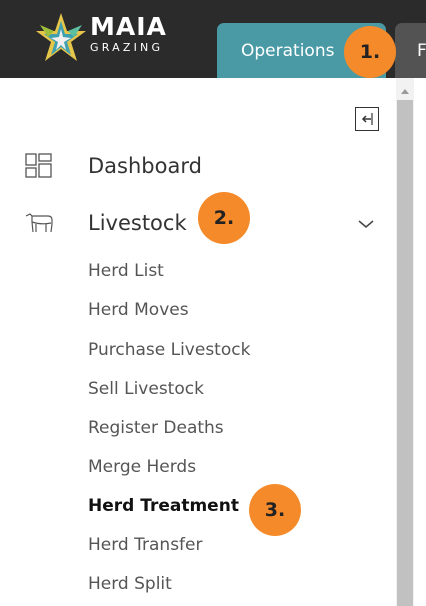 This screenshot has height=606, width=426. Describe the element at coordinates (366, 224) in the screenshot. I see `chevron-down-icon` at that location.